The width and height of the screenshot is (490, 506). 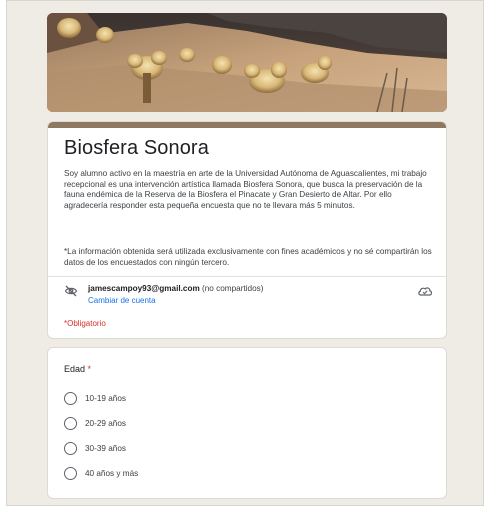 What do you see at coordinates (164, 399) in the screenshot?
I see `radio-option: 10-19 años` at bounding box center [164, 399].